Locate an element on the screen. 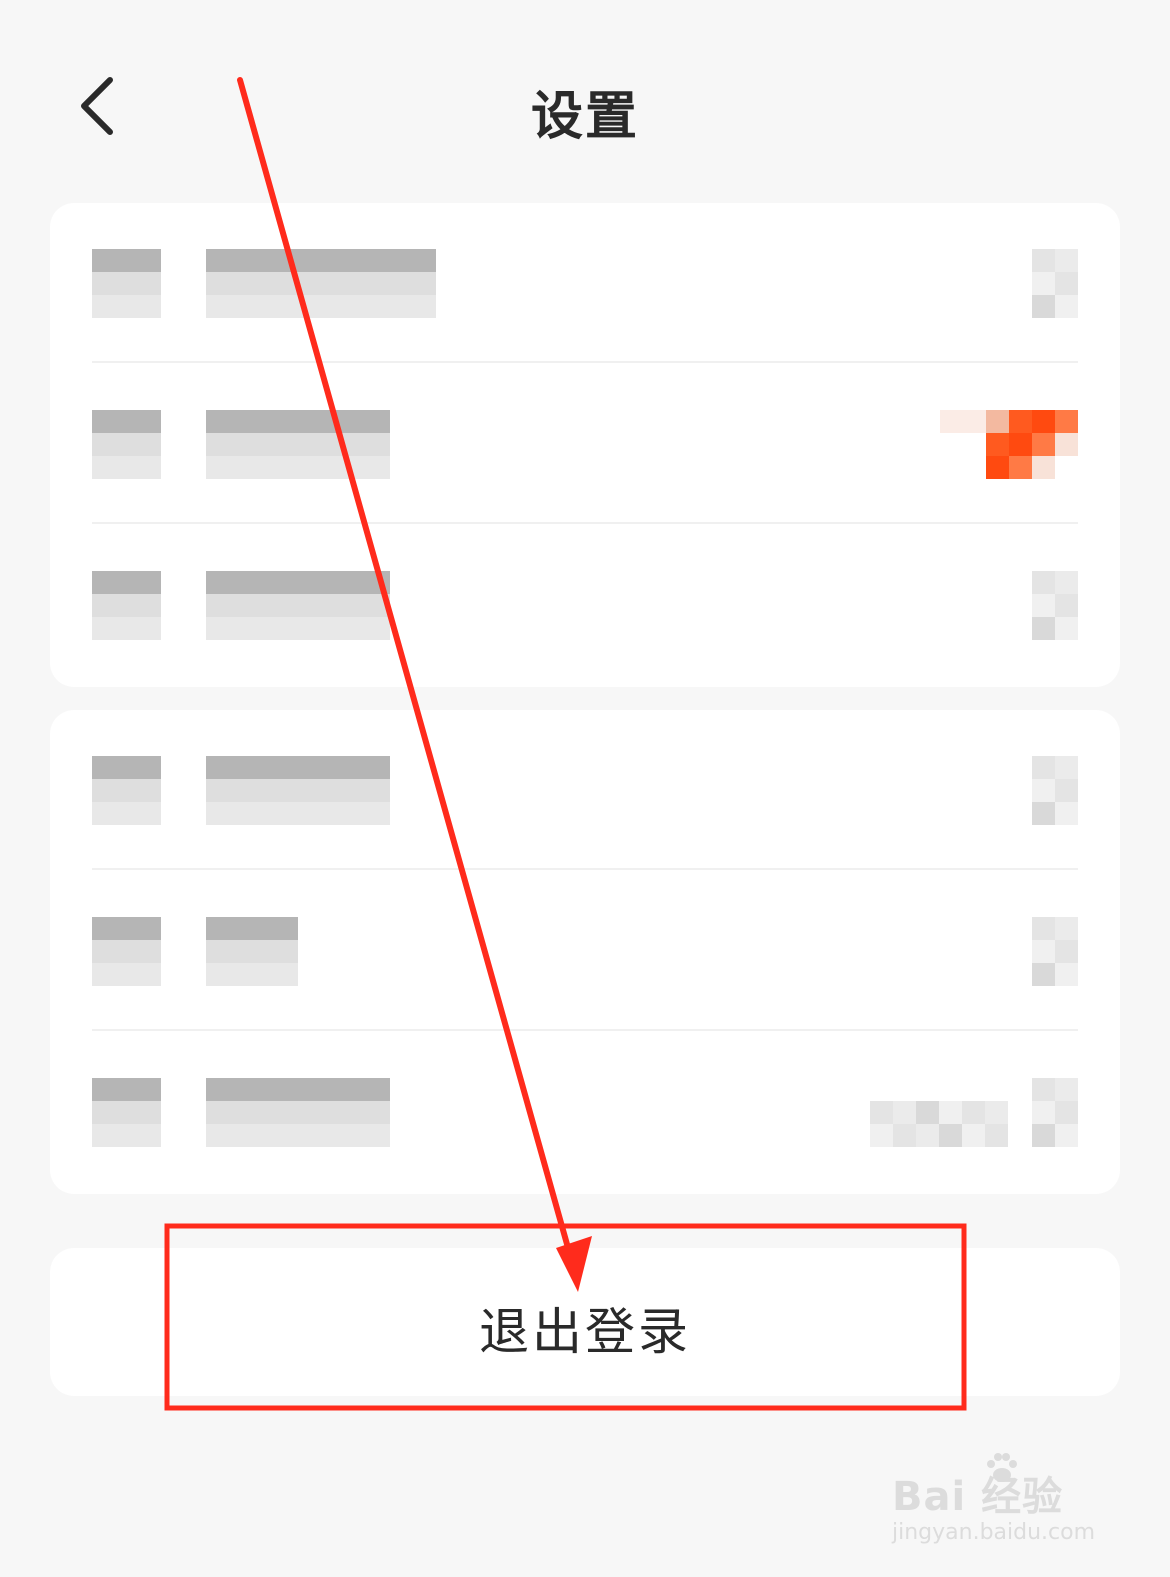 Image resolution: width=1170 pixels, height=1577 pixels. logout-label: 退出登录 is located at coordinates (585, 1332).